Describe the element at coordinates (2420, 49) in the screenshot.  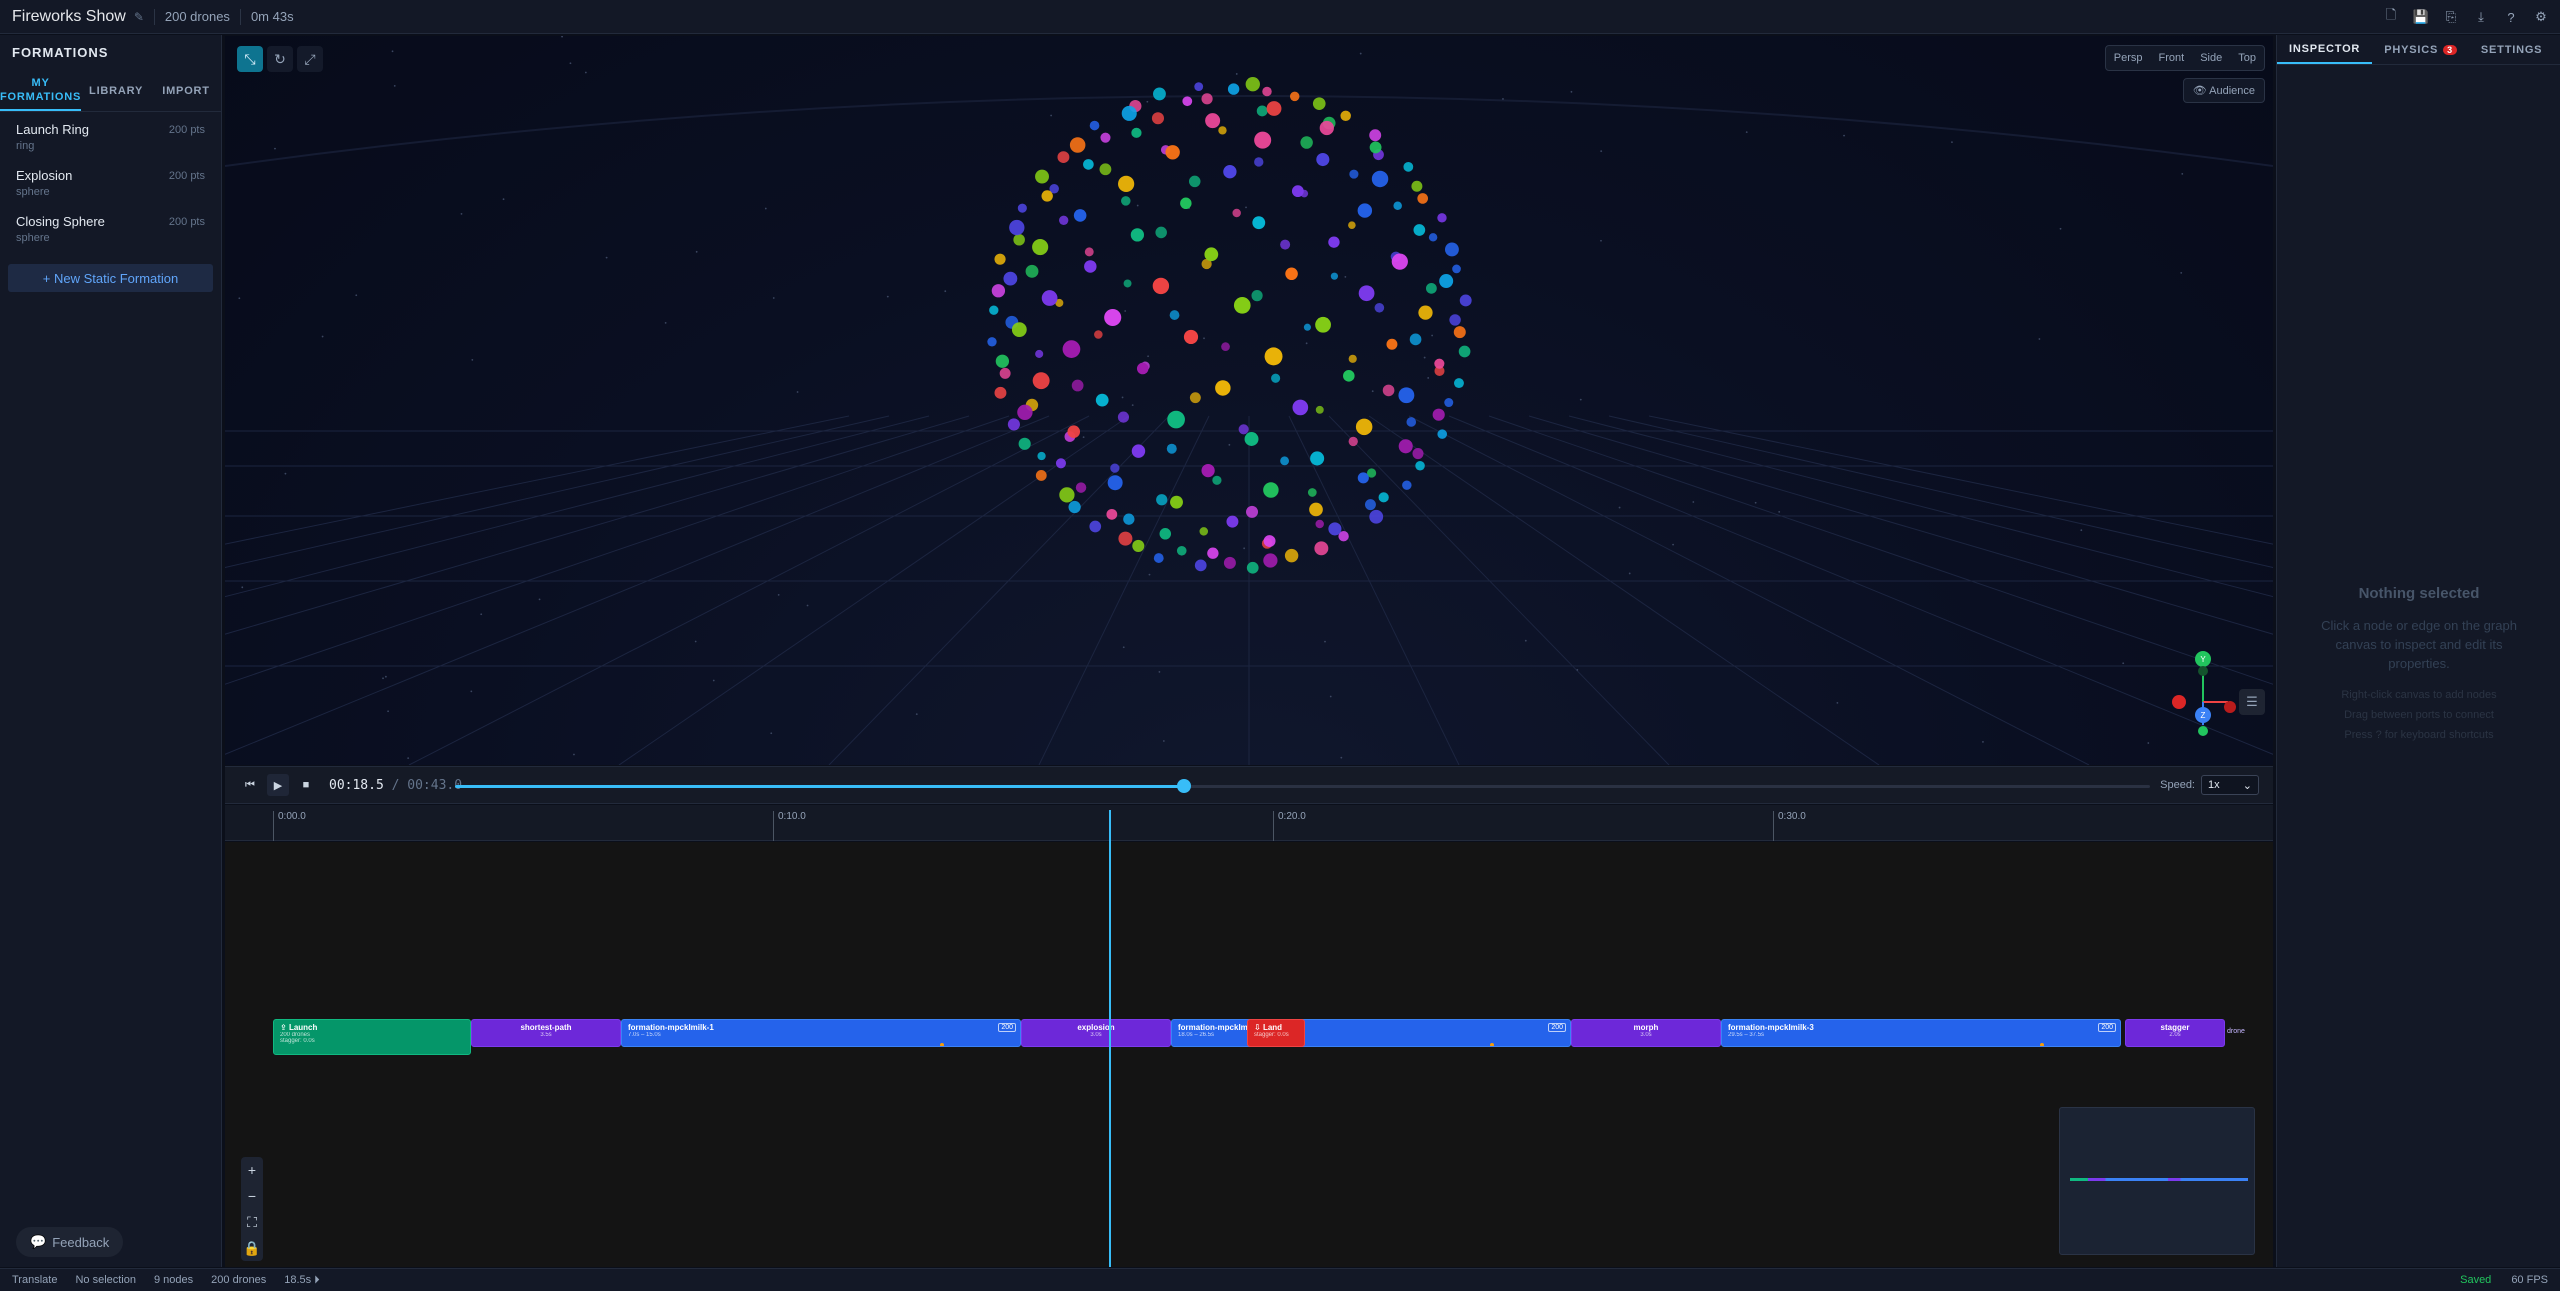
I see `tab-physics: PHYSICS 3` at that location.